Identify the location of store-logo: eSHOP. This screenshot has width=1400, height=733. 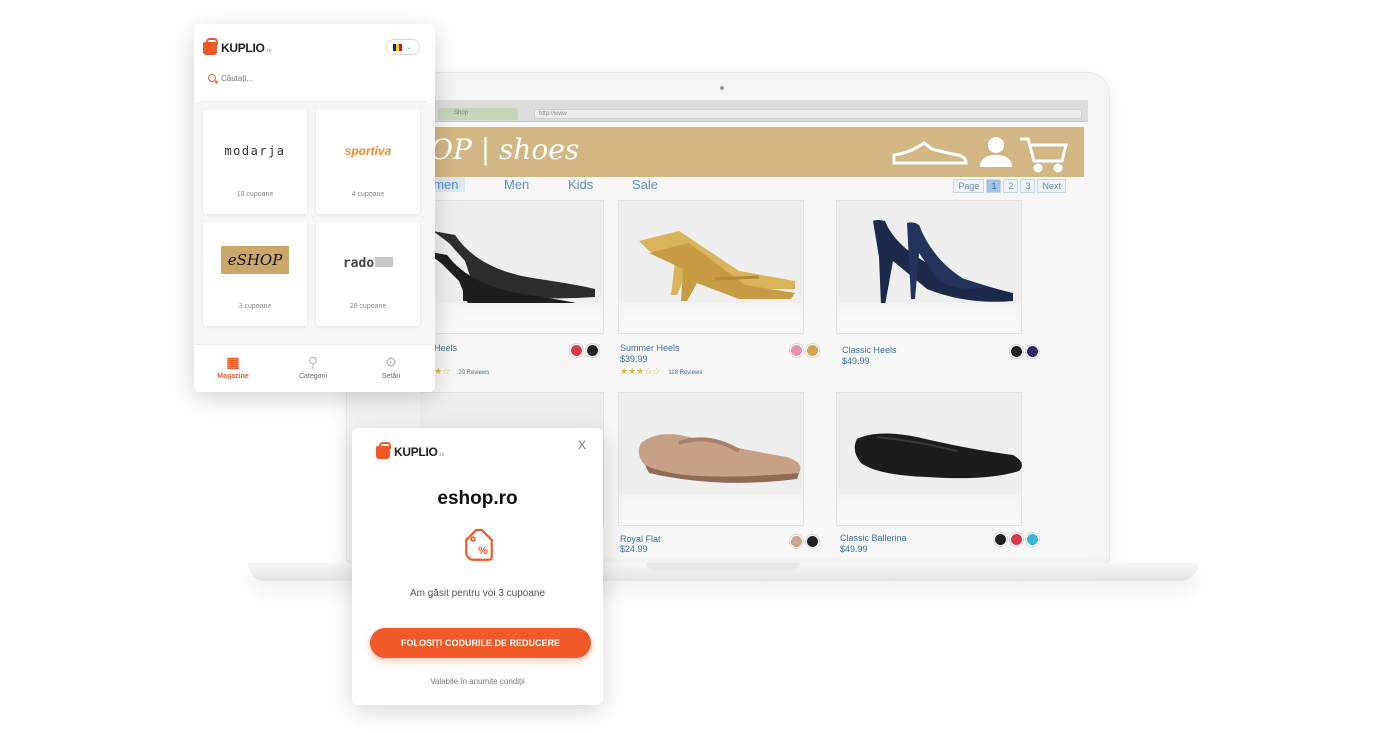
(255, 260).